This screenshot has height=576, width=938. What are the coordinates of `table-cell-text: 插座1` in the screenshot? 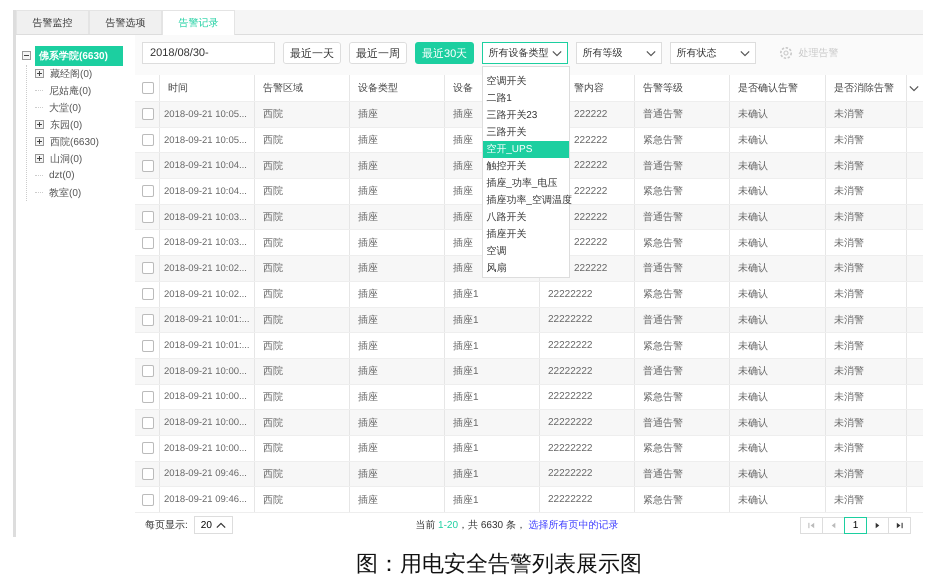 It's located at (466, 500).